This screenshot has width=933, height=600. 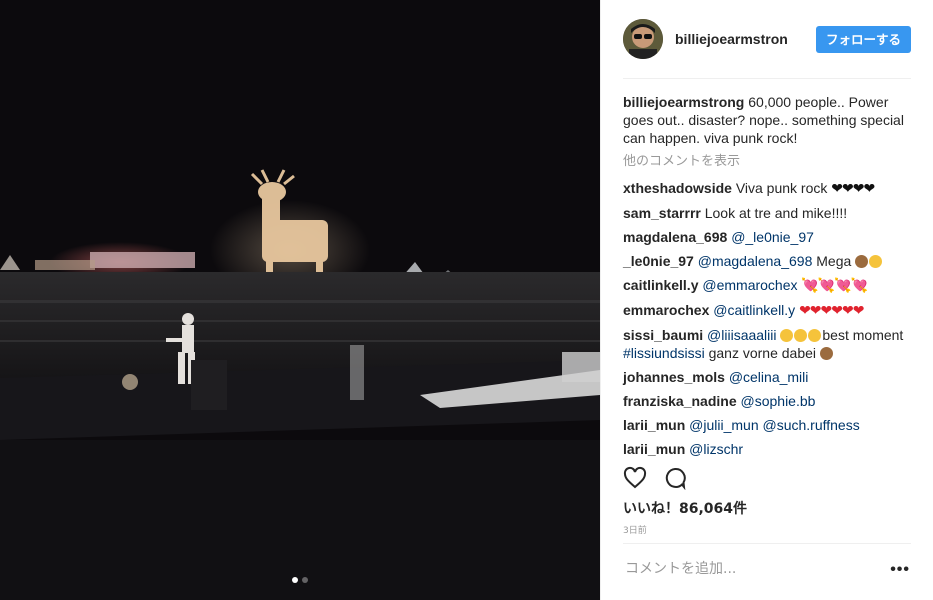 I want to click on comment-username: xtheshadowside, so click(x=677, y=188).